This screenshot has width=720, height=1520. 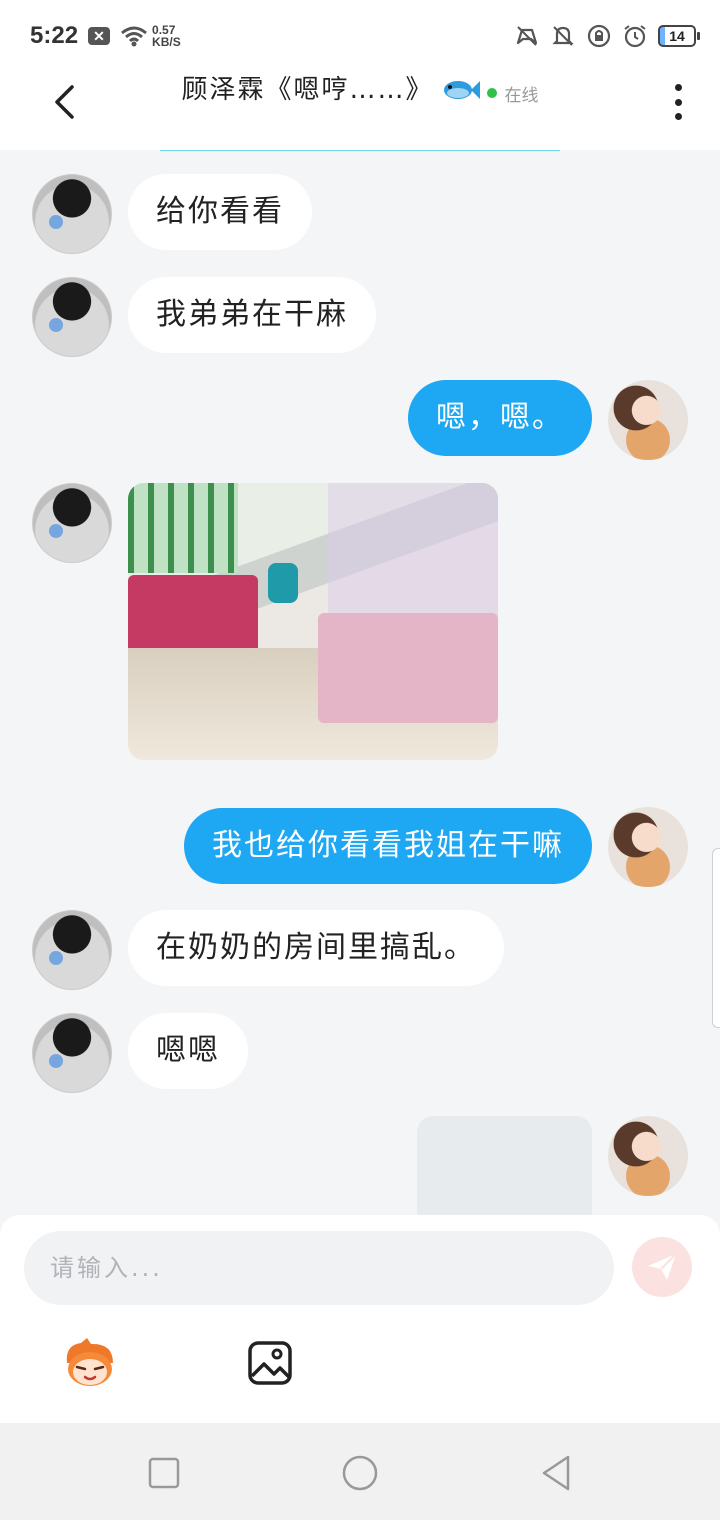 What do you see at coordinates (307, 90) in the screenshot?
I see `contact-name: 顾泽霖《嗯哼……》` at bounding box center [307, 90].